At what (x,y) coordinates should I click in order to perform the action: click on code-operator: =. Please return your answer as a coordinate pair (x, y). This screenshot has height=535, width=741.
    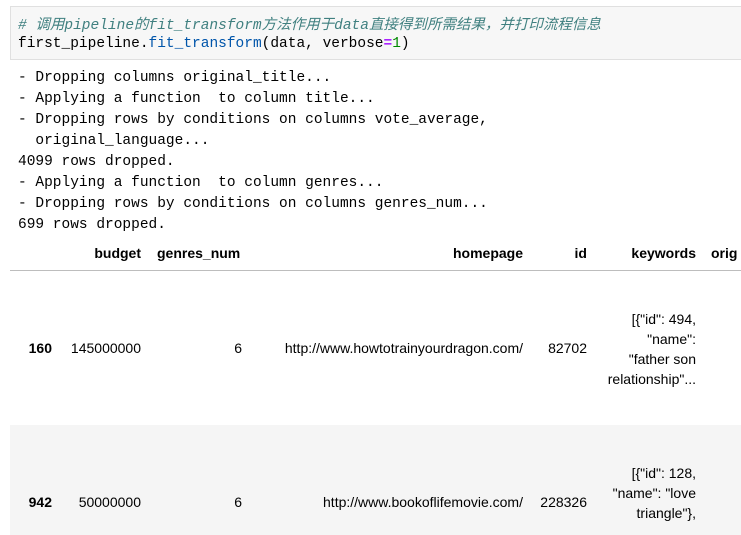
    Looking at the image, I should click on (388, 44).